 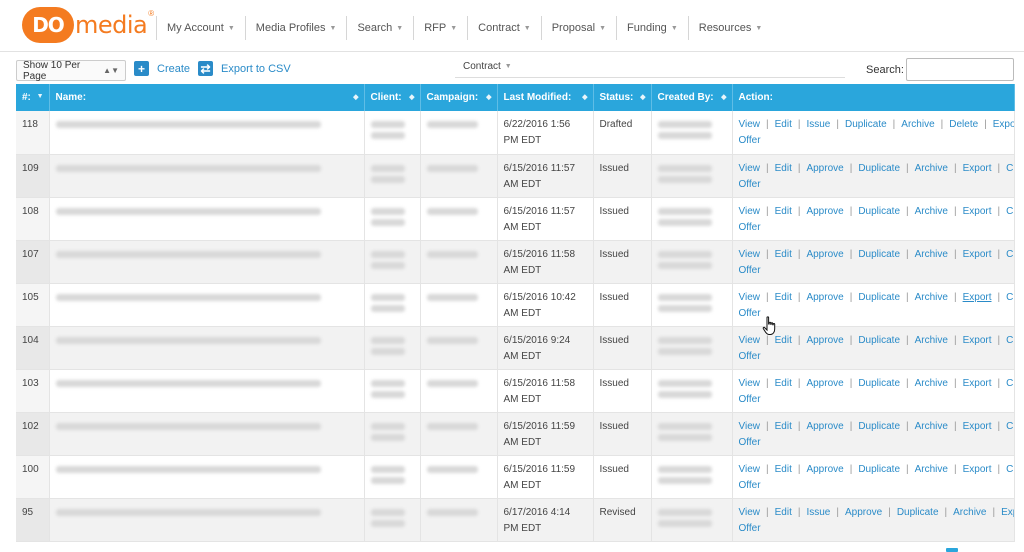 I want to click on column-header: Name: ◆, so click(x=207, y=97).